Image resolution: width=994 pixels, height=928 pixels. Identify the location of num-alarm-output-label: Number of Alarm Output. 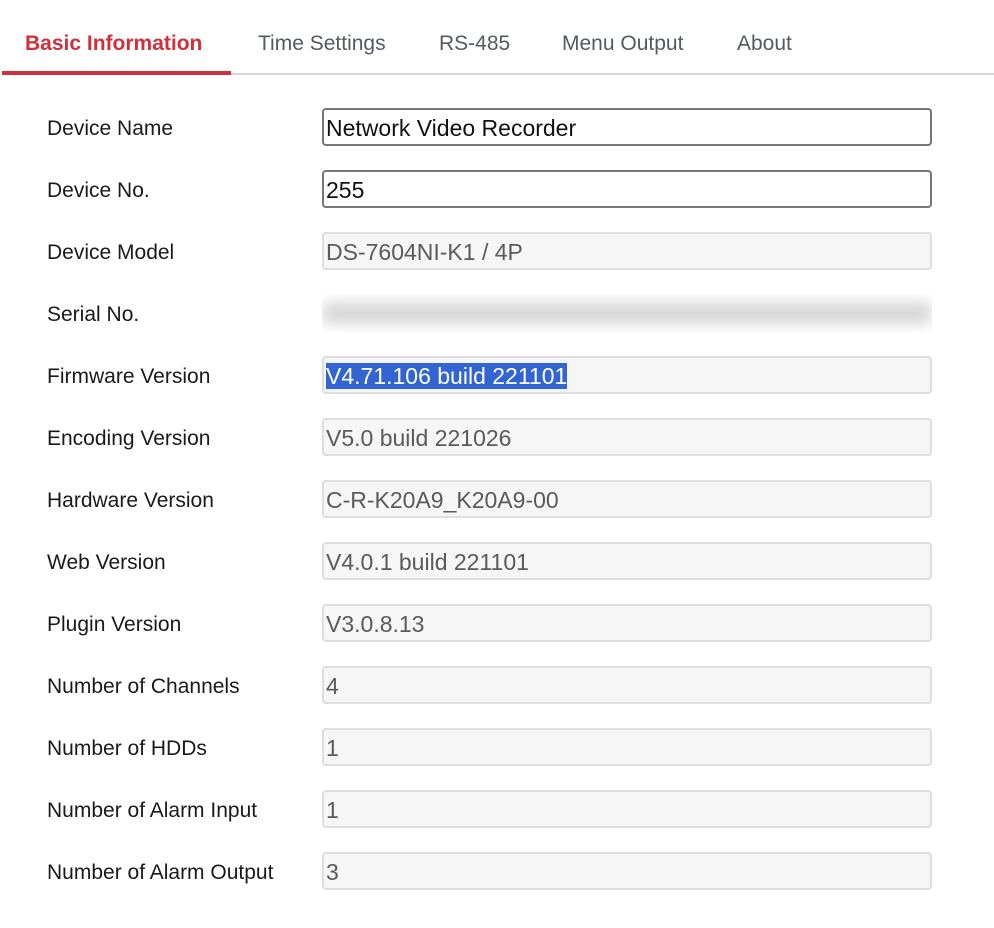
(160, 872).